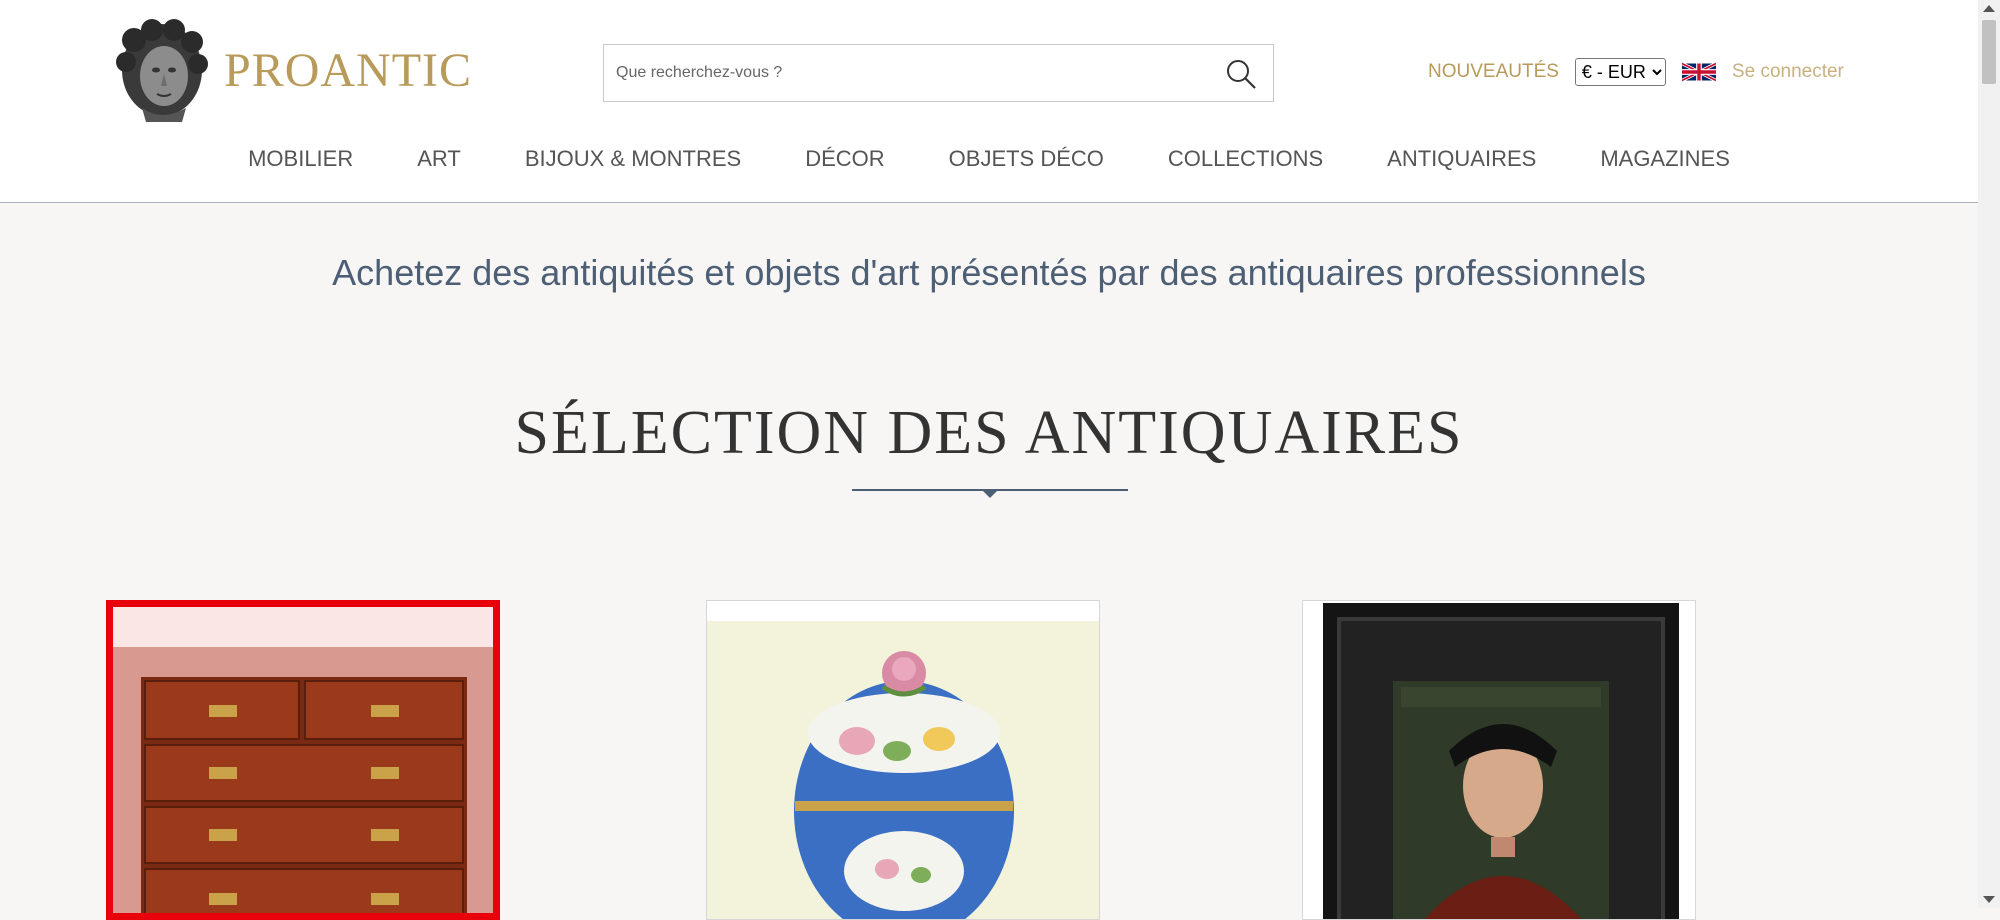  I want to click on chest-of-drawers-image, so click(303, 760).